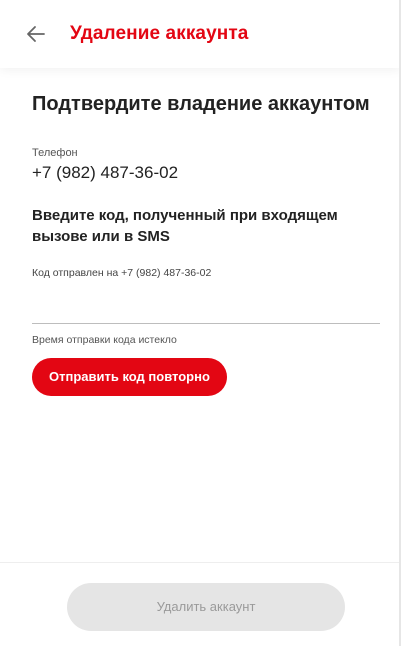 The height and width of the screenshot is (646, 401). Describe the element at coordinates (201, 104) in the screenshot. I see `page-title: Подтвердите владение аккаунтом` at that location.